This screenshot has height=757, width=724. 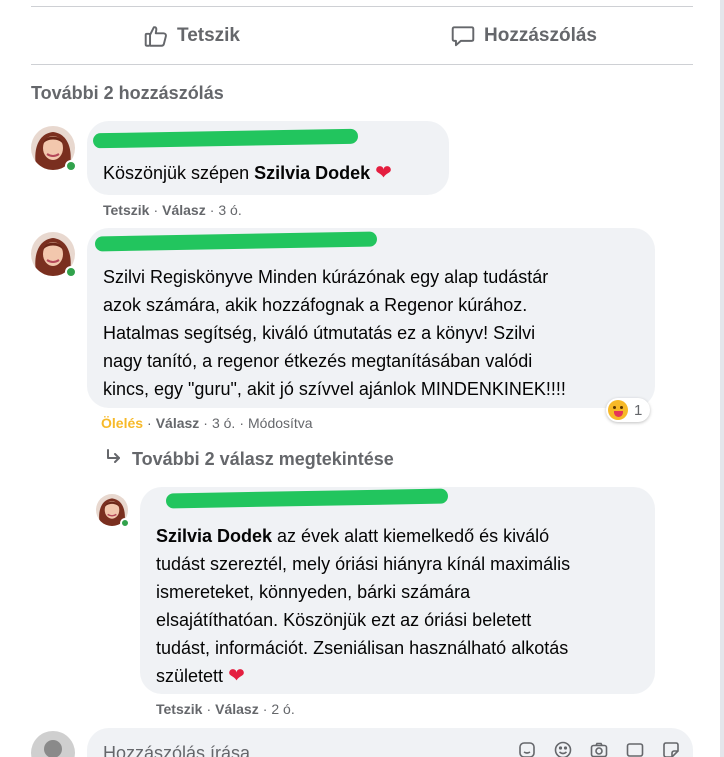 I want to click on reply-arrow-icon, so click(x=114, y=459).